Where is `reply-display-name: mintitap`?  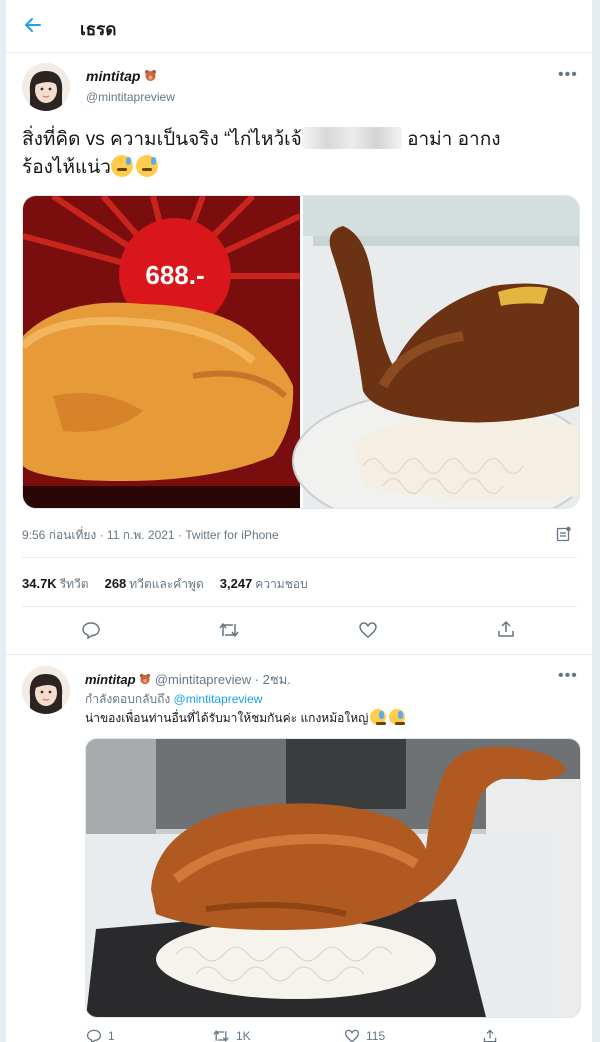
reply-display-name: mintitap is located at coordinates (110, 679).